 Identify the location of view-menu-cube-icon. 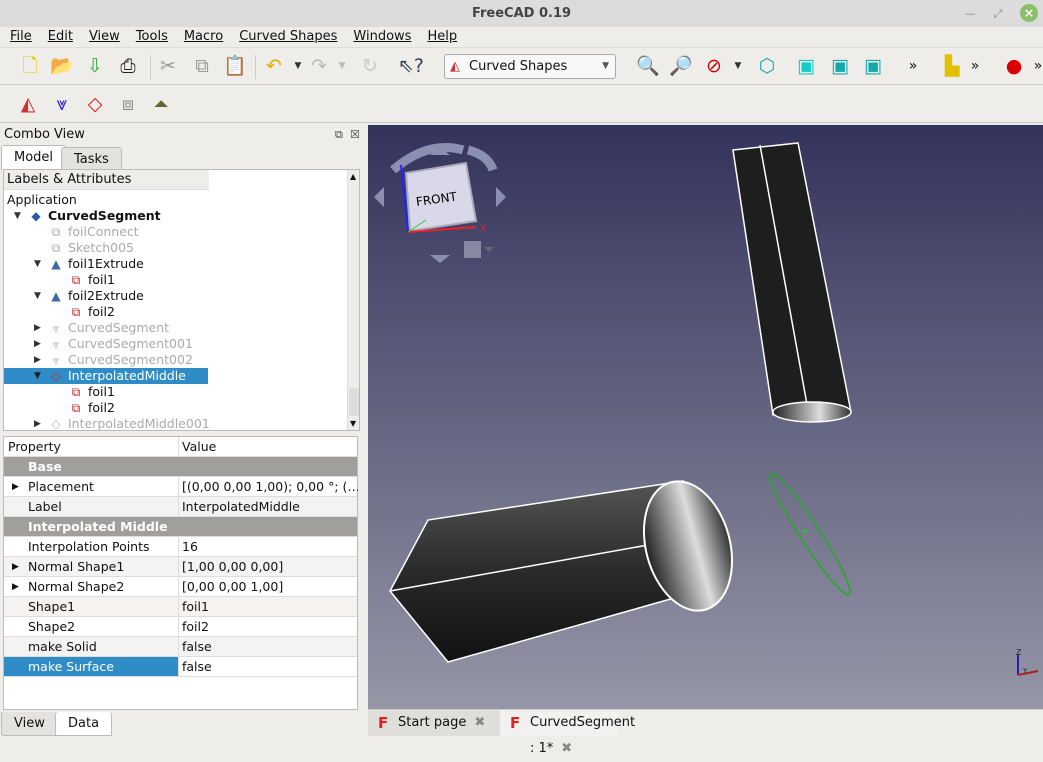
(472, 249).